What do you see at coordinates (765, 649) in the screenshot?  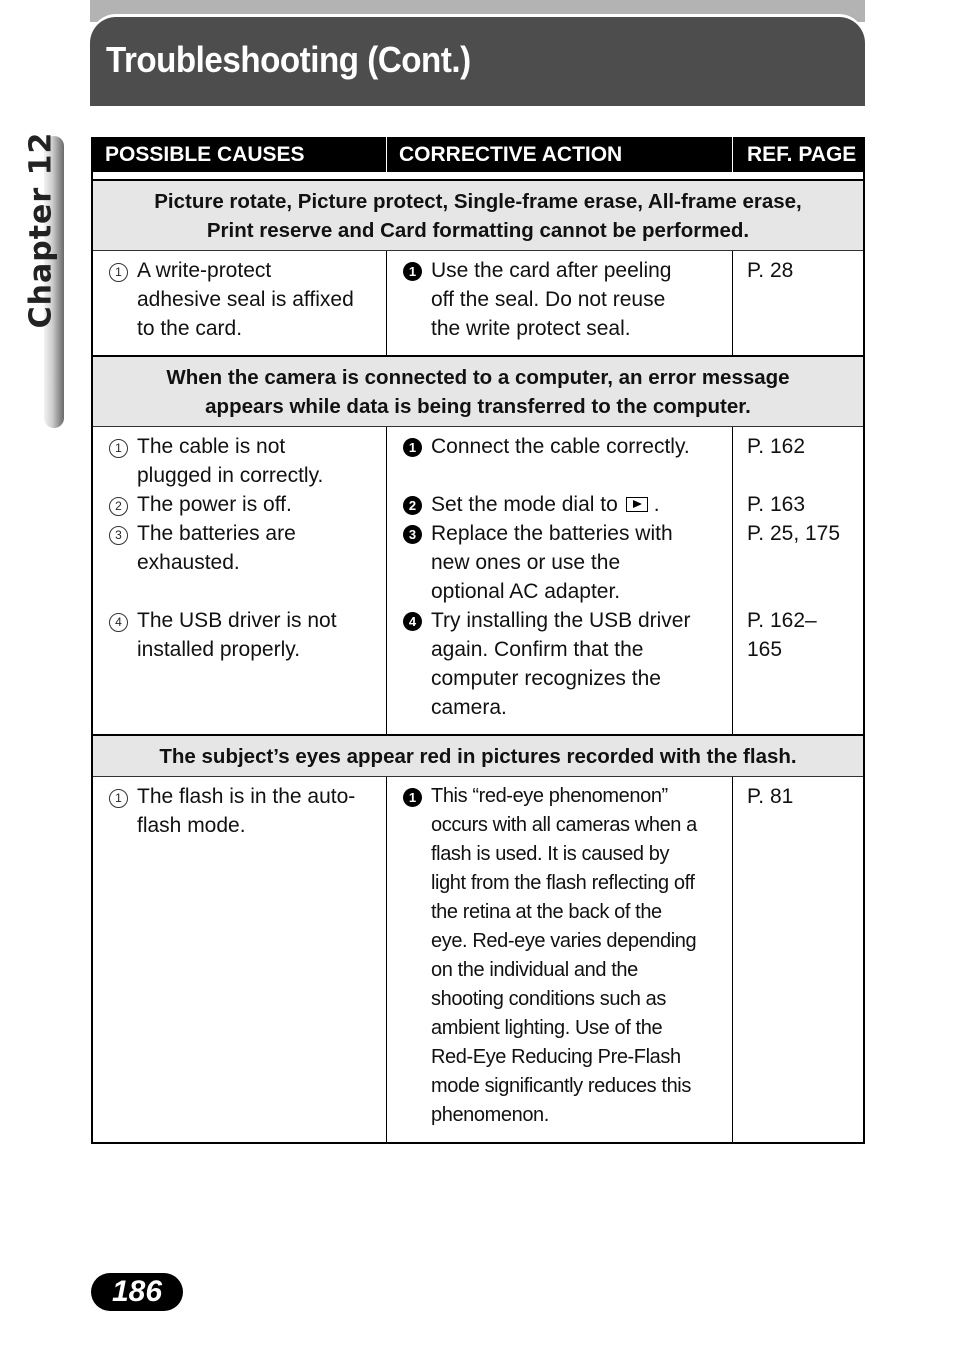 I see `ref-page: 165` at bounding box center [765, 649].